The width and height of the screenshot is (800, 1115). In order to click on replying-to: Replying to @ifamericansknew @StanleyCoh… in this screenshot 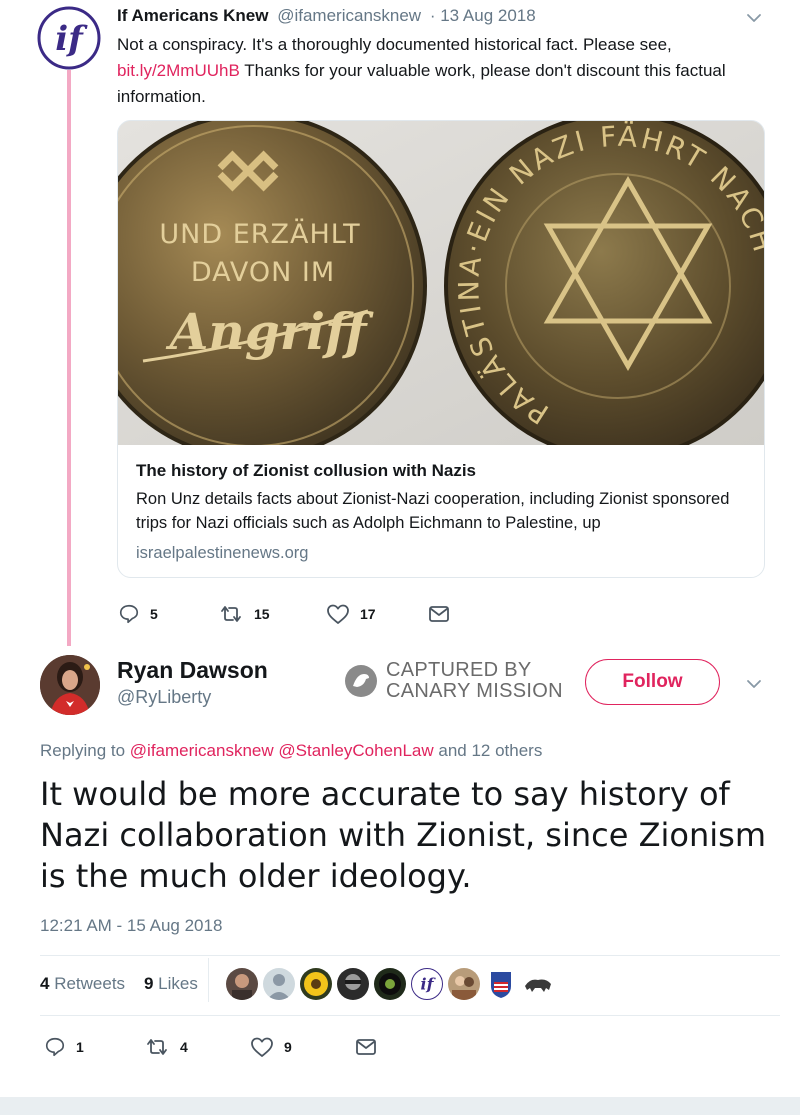, I will do `click(291, 751)`.